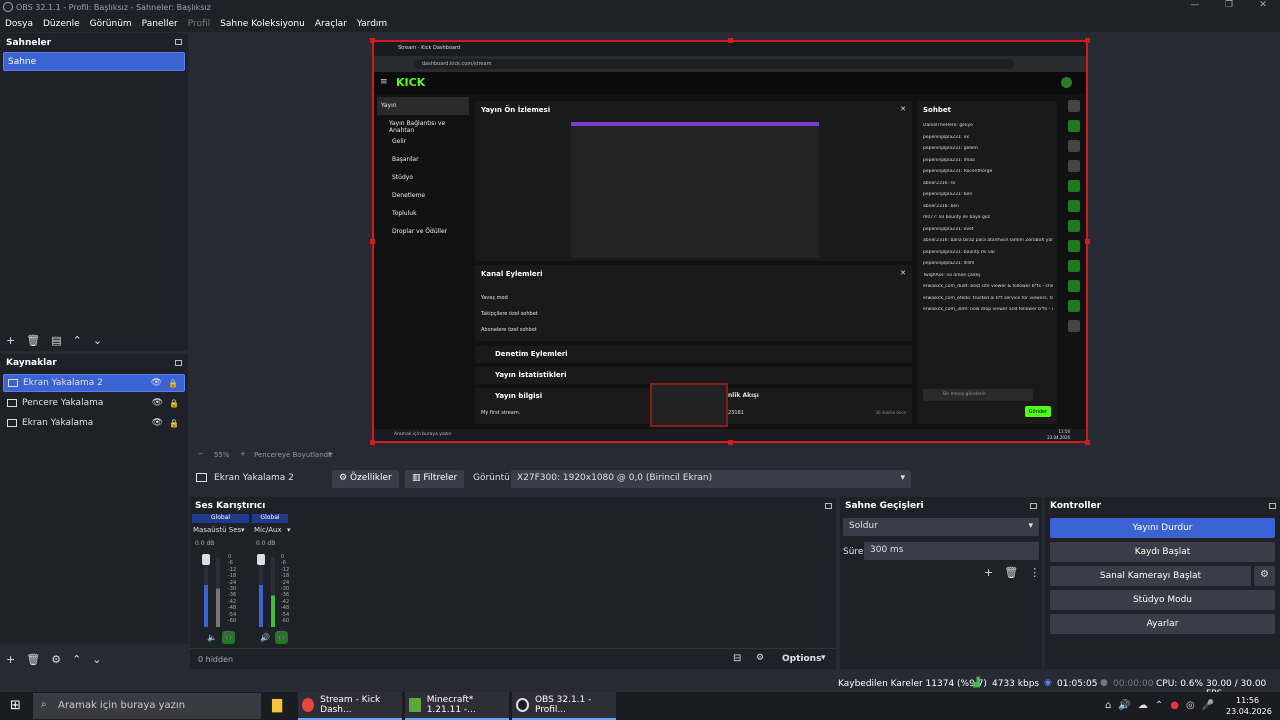 The height and width of the screenshot is (720, 1280). I want to click on studio-mode-button: Stüdyo Modu, so click(1162, 600).